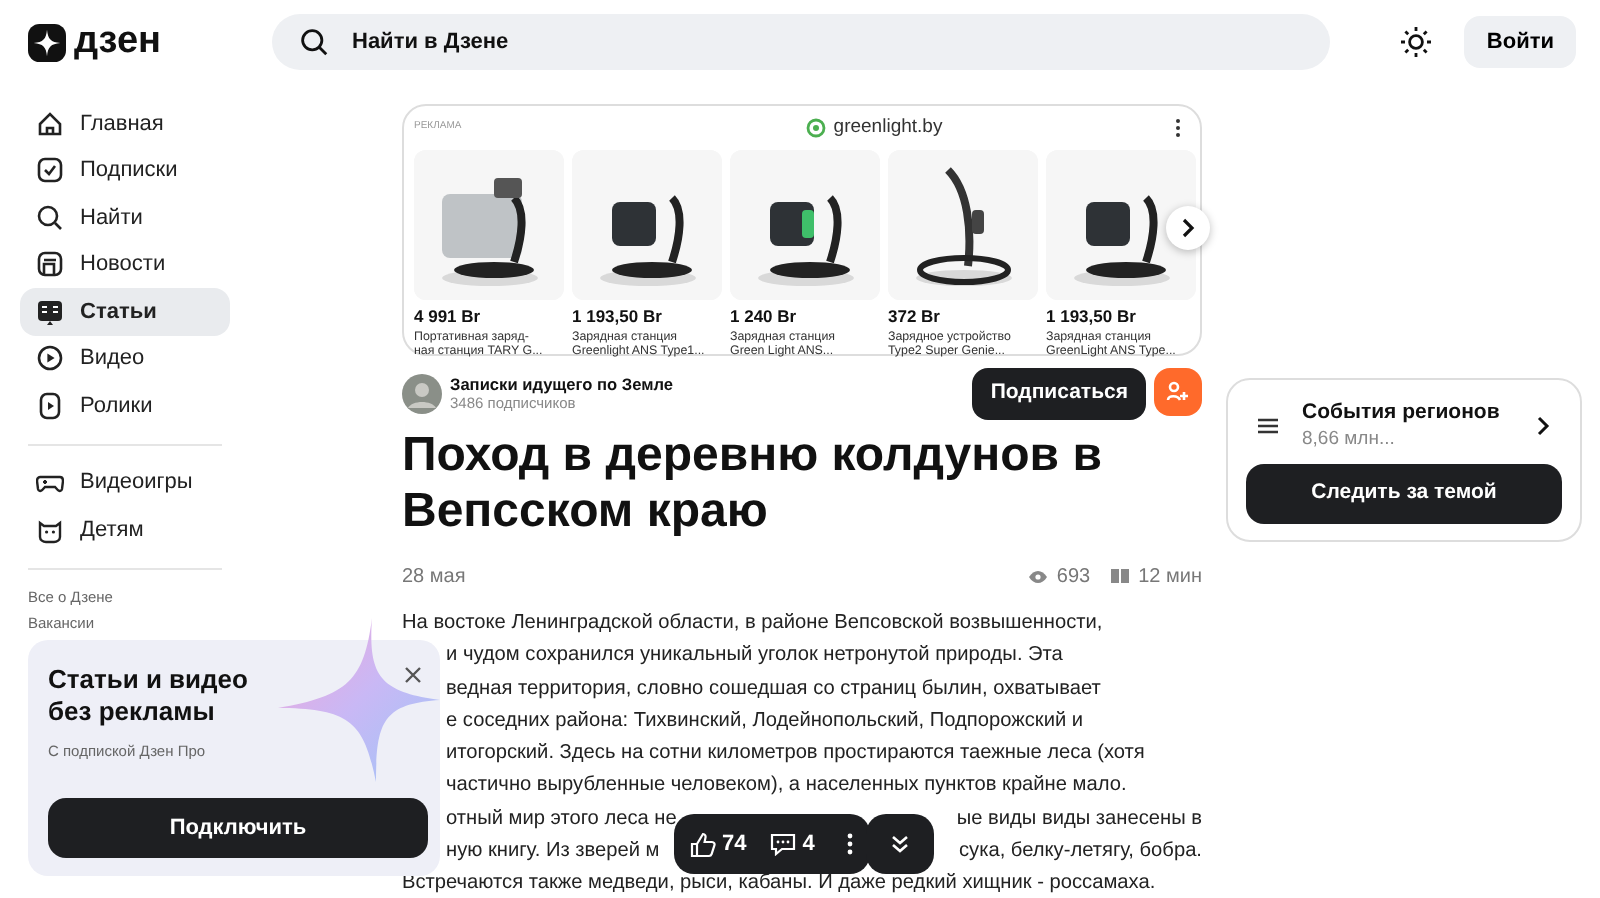 This screenshot has height=898, width=1600. What do you see at coordinates (1079, 819) in the screenshot?
I see `body-text: ые виды виды занесены в` at bounding box center [1079, 819].